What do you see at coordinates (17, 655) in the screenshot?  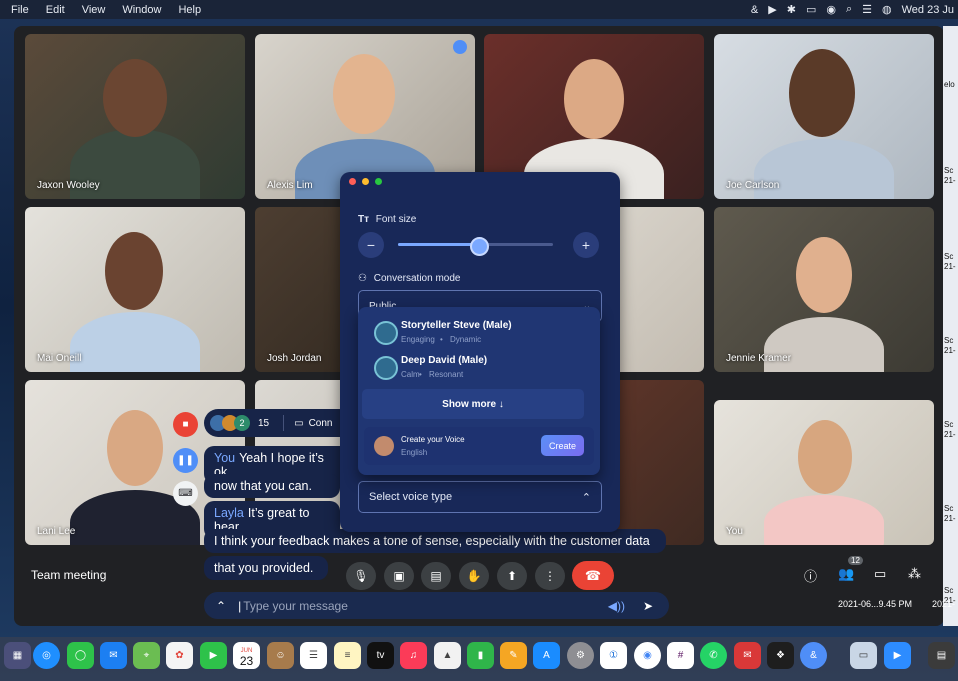 I see `launchpad-icon: ▦` at bounding box center [17, 655].